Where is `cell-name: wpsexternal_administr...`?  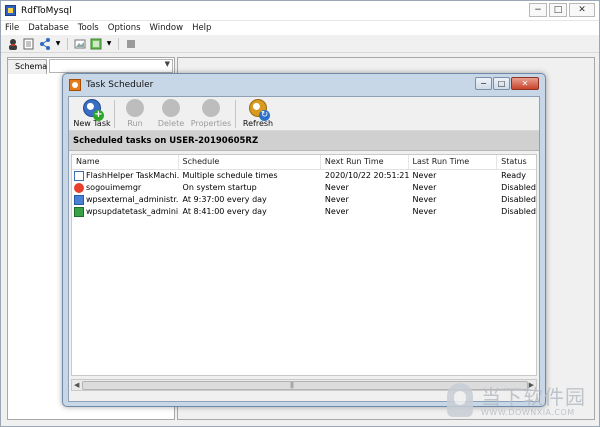 cell-name: wpsexternal_administr... is located at coordinates (125, 200).